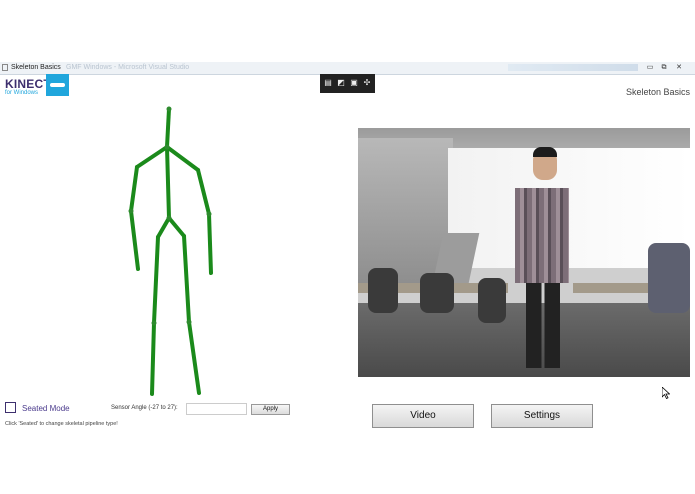 Image resolution: width=695 pixels, height=494 pixels. I want to click on right-shin-bone, so click(194, 357).